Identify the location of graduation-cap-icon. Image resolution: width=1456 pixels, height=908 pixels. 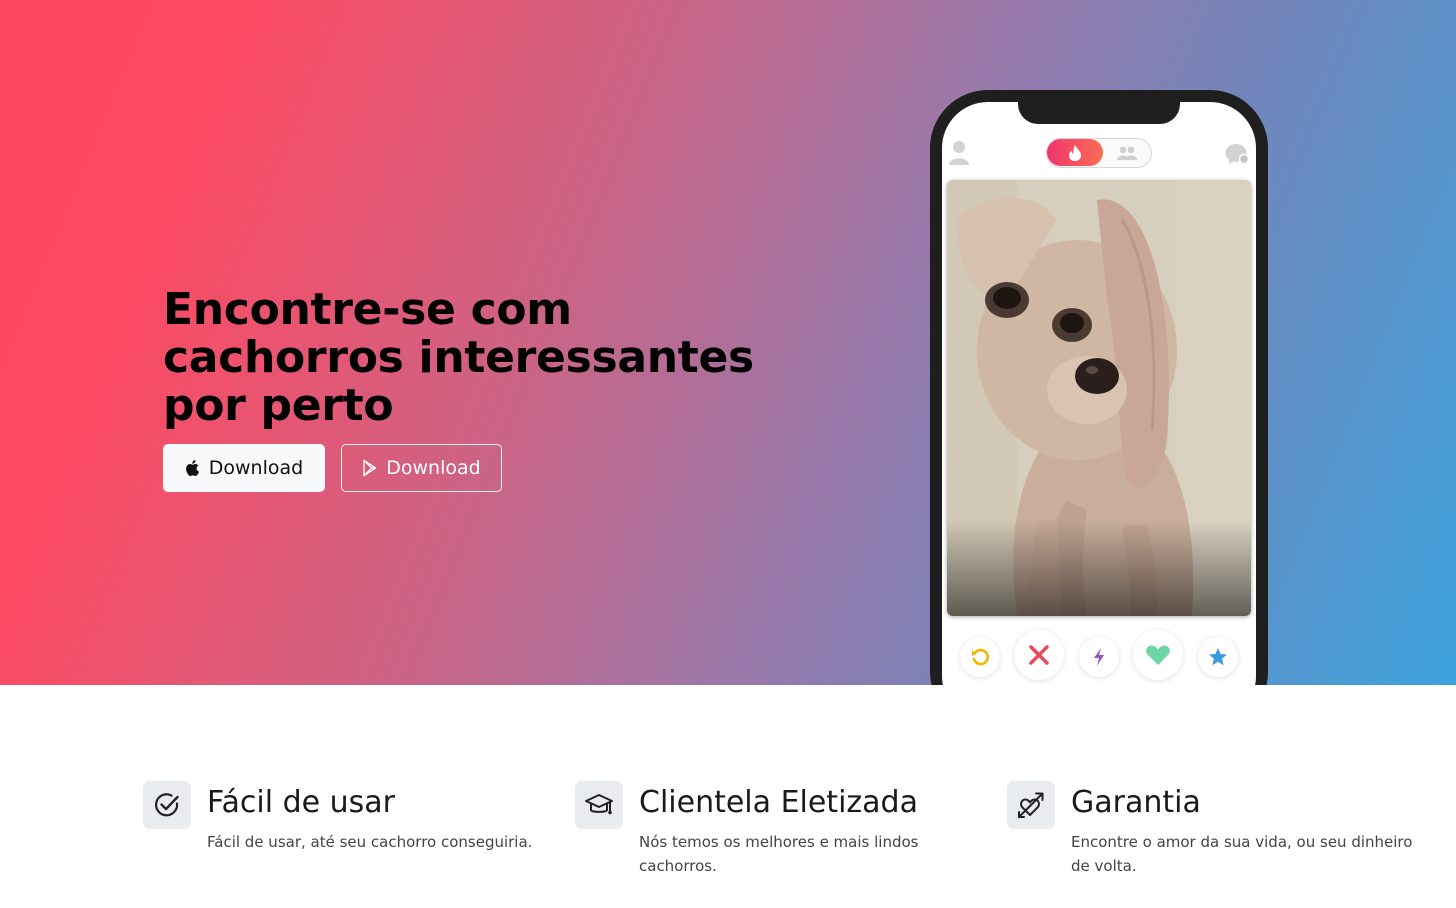
(599, 804).